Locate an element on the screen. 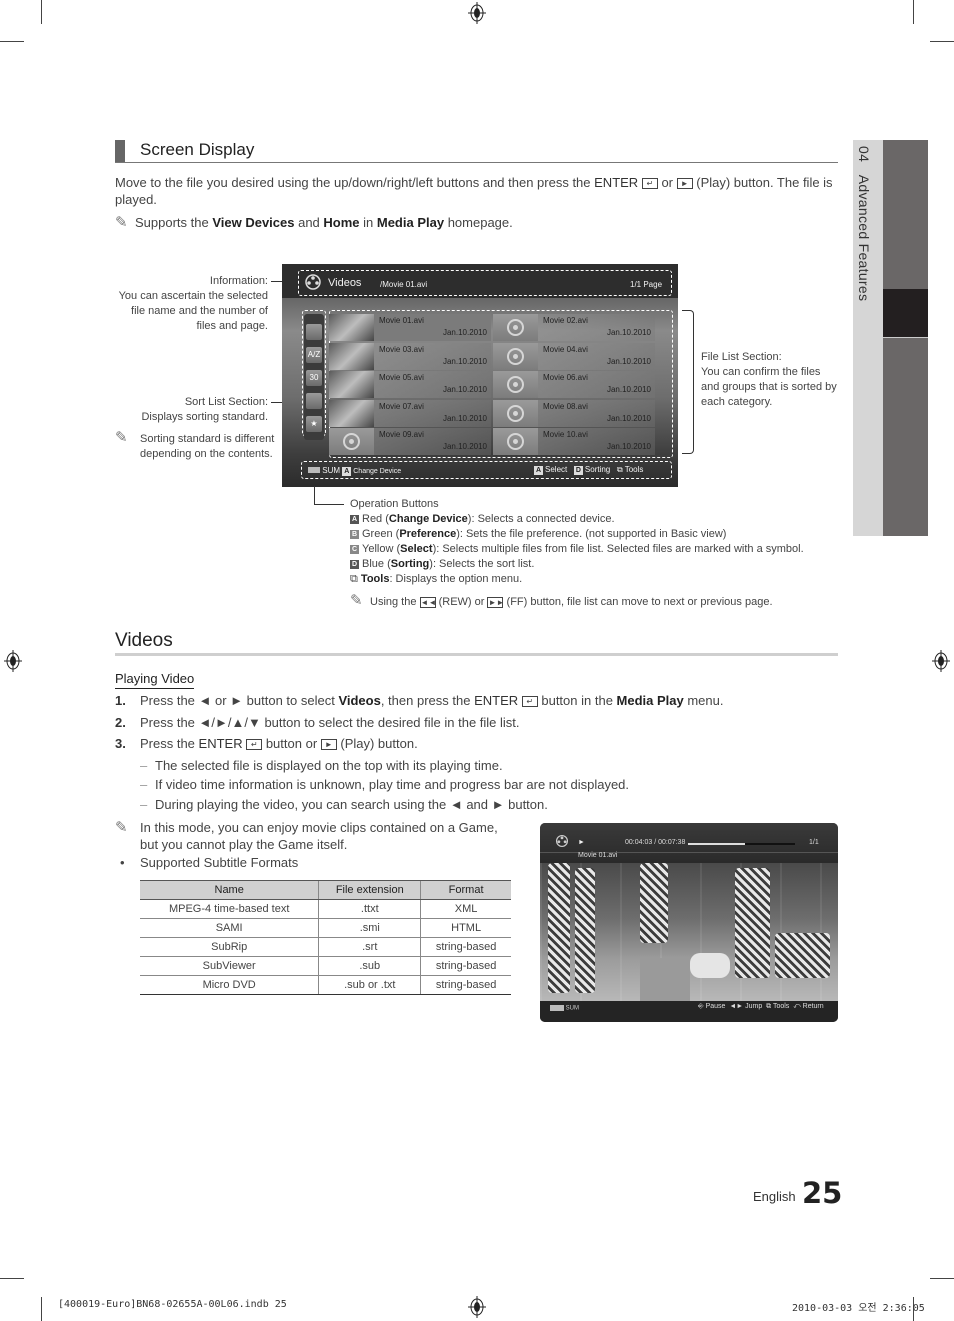 This screenshot has height=1321, width=954. table-cell: MPEG-4 time-based text is located at coordinates (229, 909).